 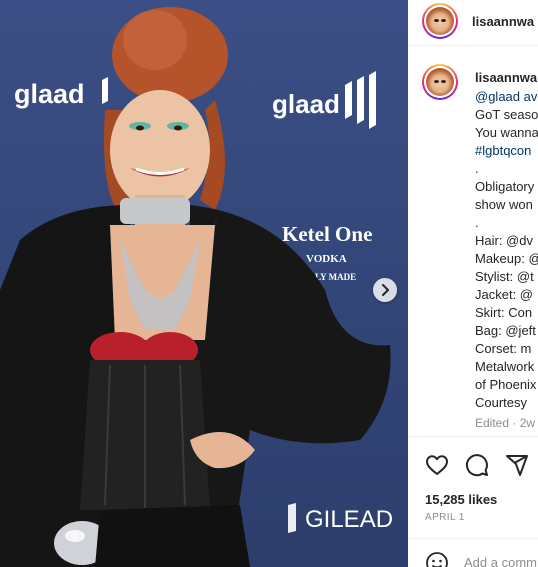 What do you see at coordinates (440, 21) in the screenshot?
I see `avatar` at bounding box center [440, 21].